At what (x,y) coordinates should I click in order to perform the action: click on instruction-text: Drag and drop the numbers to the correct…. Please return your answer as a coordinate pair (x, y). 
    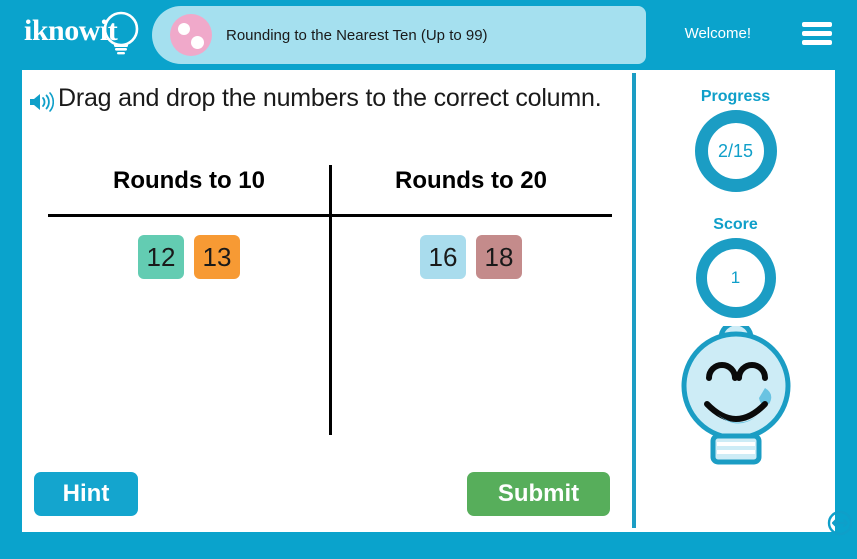
    Looking at the image, I should click on (330, 98).